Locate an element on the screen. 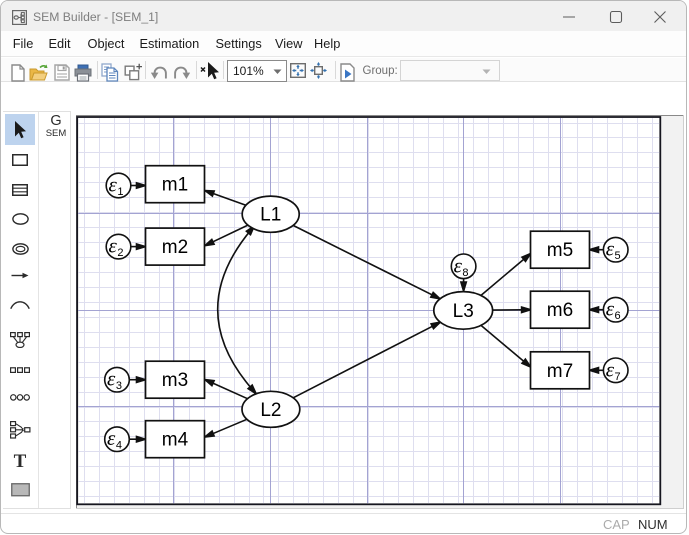 The height and width of the screenshot is (535, 689). svg-text: m3 is located at coordinates (175, 380).